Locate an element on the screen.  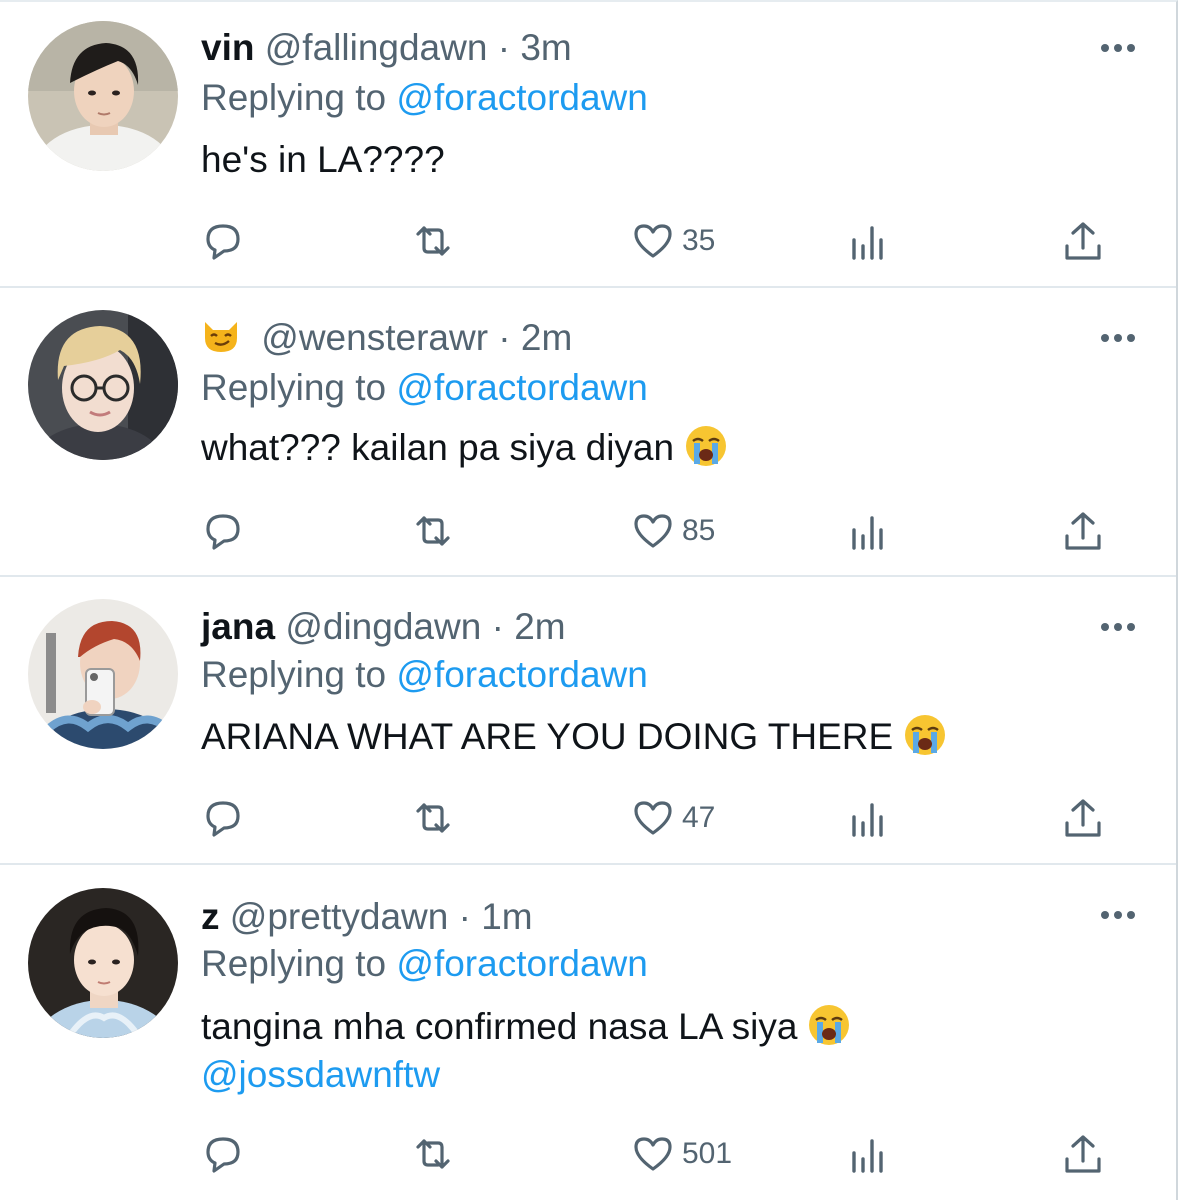
tweet-text-line: ARIANA WHAT ARE YOU DOING THERE is located at coordinates (547, 736).